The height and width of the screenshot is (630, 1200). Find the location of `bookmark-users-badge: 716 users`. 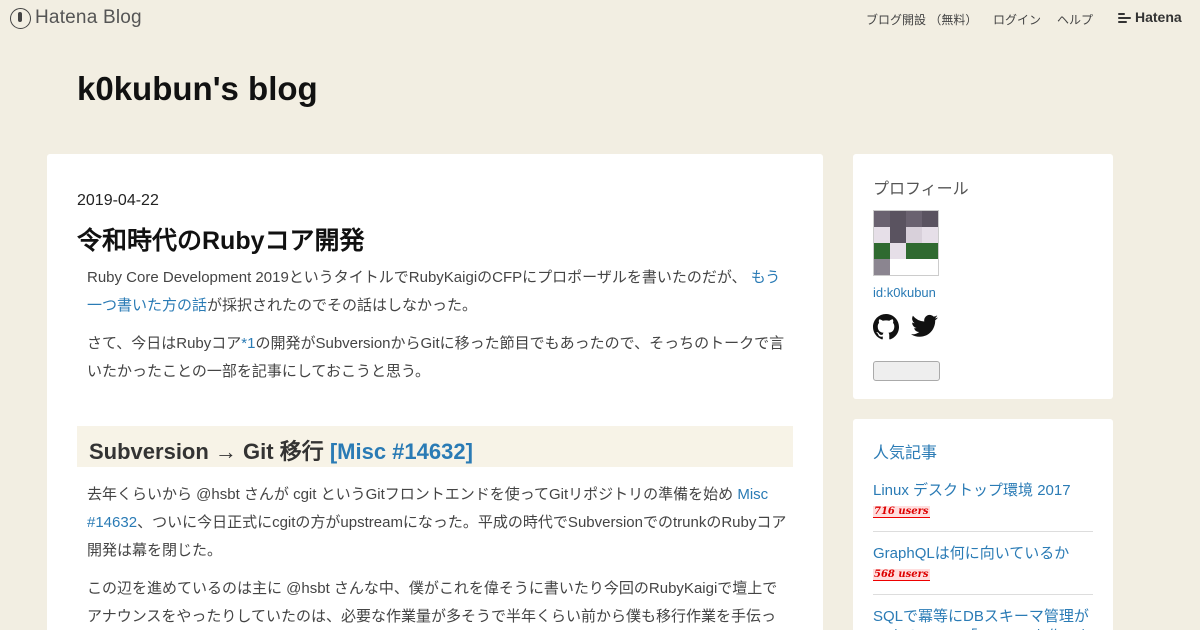

bookmark-users-badge: 716 users is located at coordinates (901, 512).